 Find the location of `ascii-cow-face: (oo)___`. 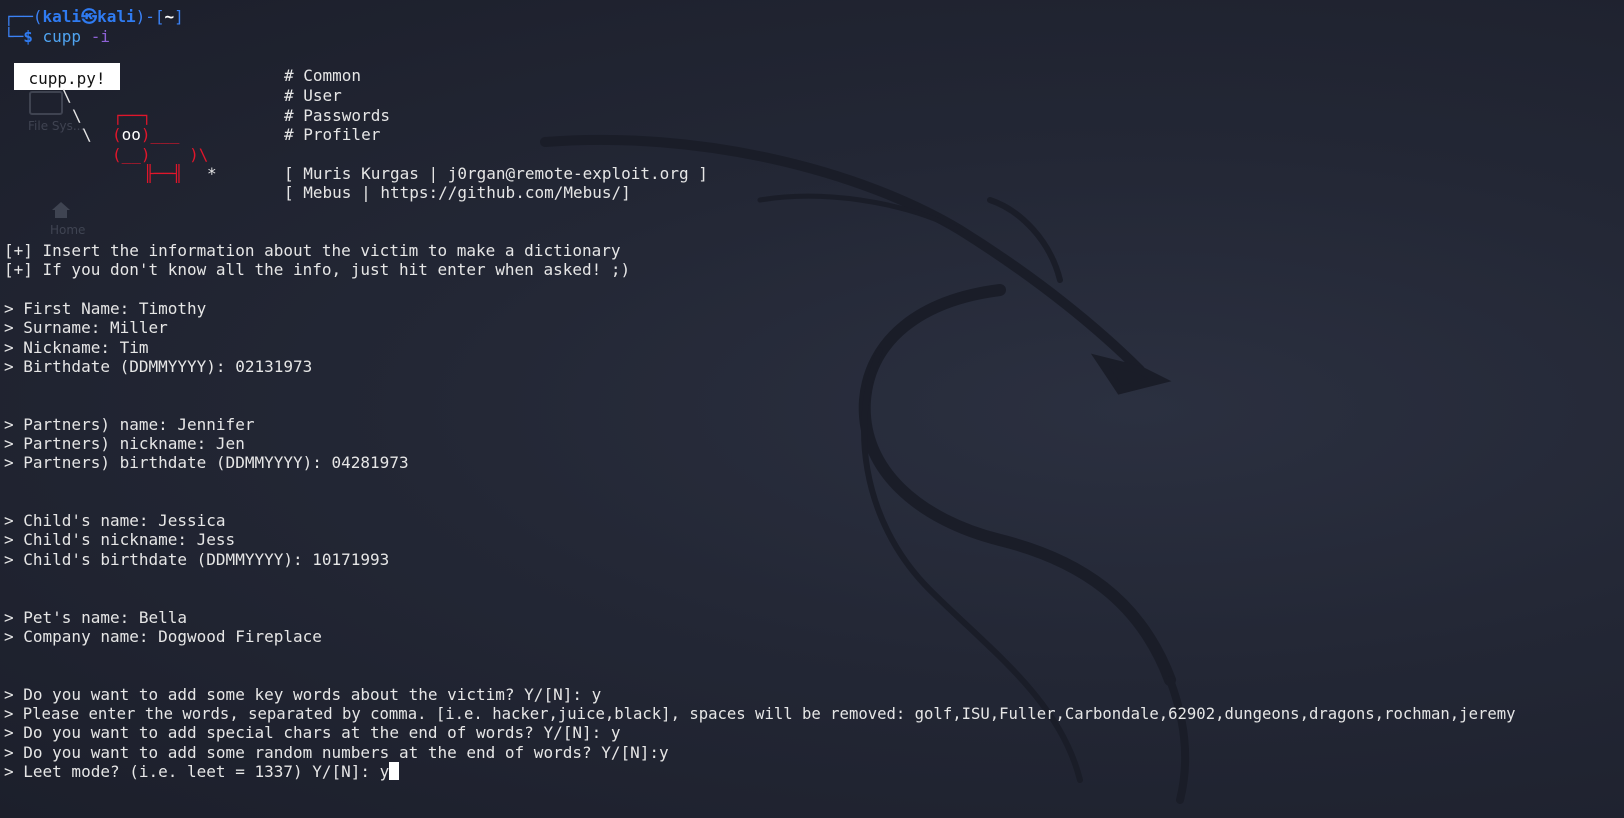

ascii-cow-face: (oo)___ is located at coordinates (146, 134).